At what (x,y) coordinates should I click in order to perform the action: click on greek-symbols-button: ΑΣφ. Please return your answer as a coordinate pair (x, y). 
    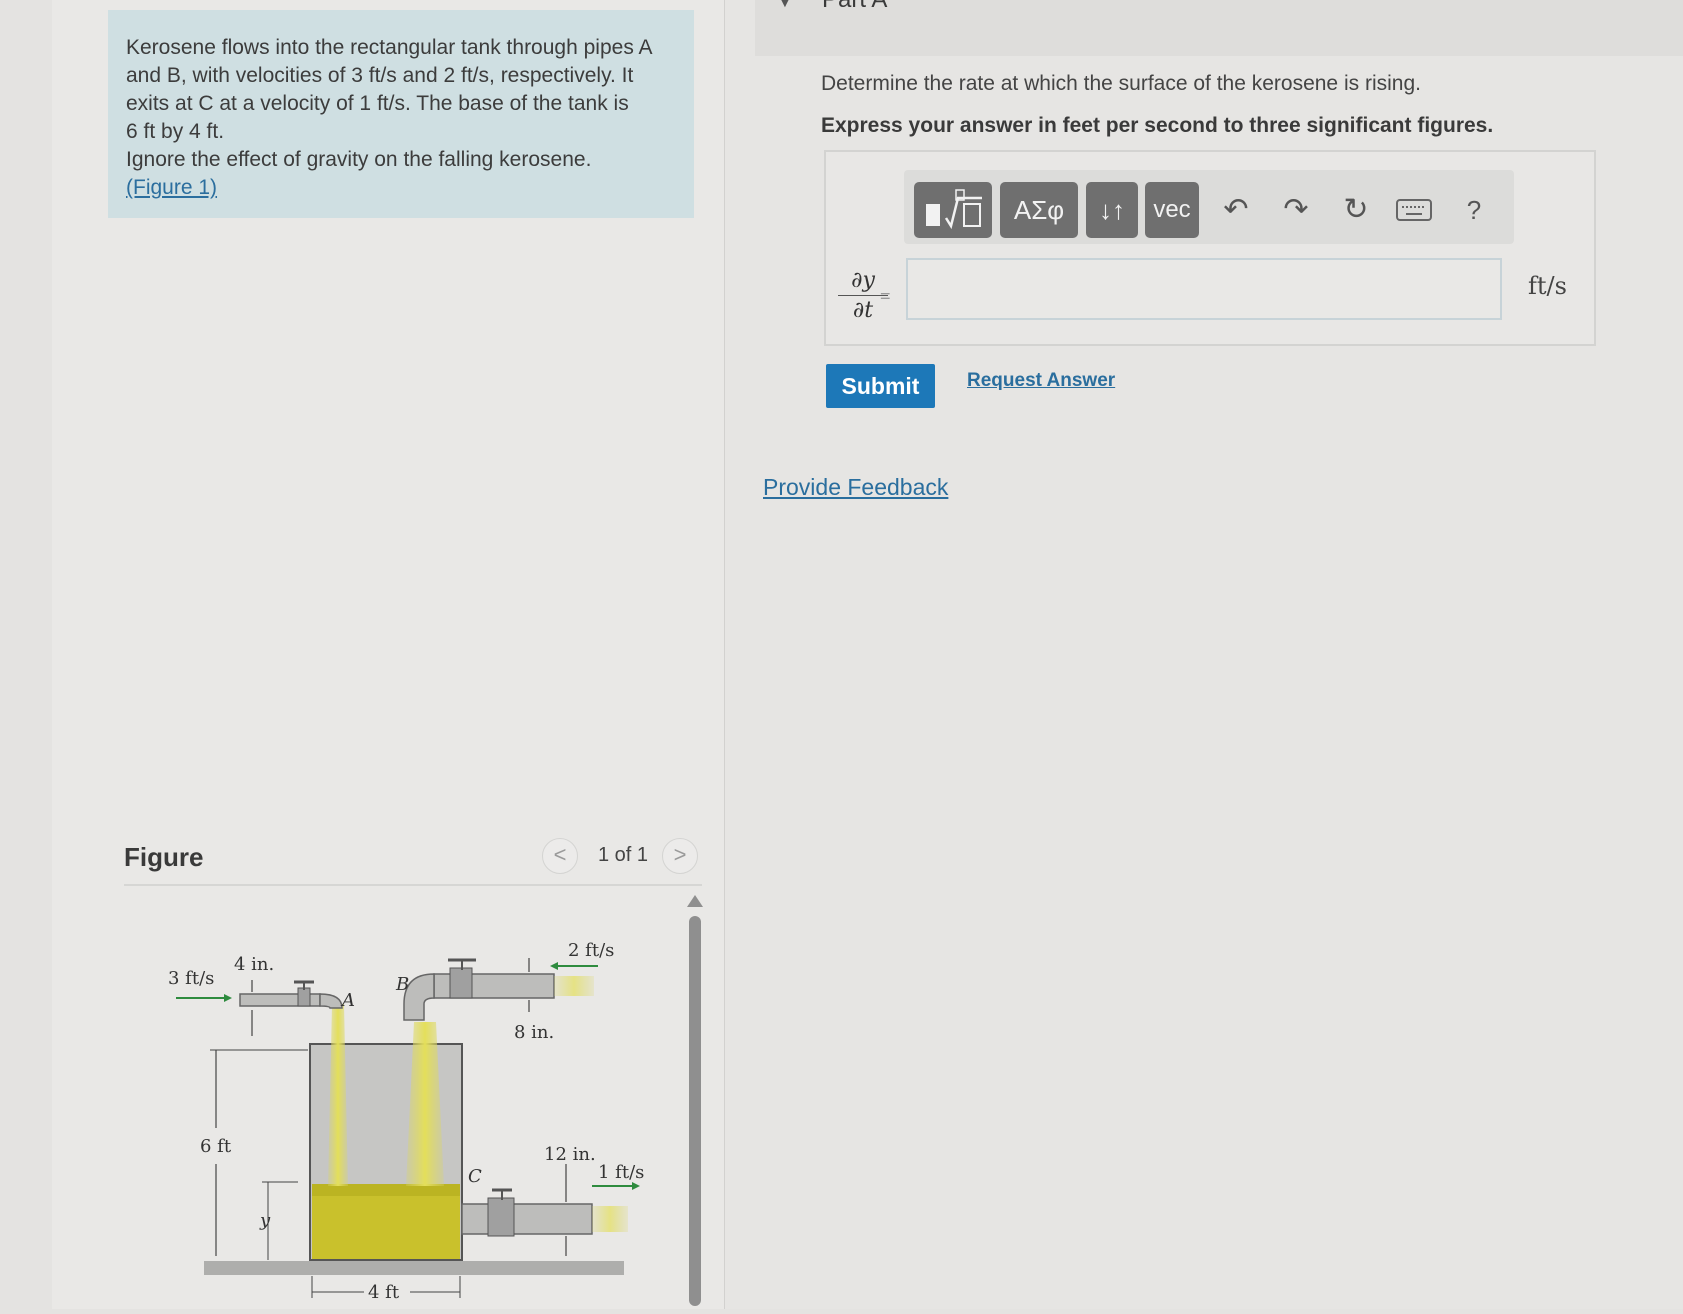
    Looking at the image, I should click on (1039, 210).